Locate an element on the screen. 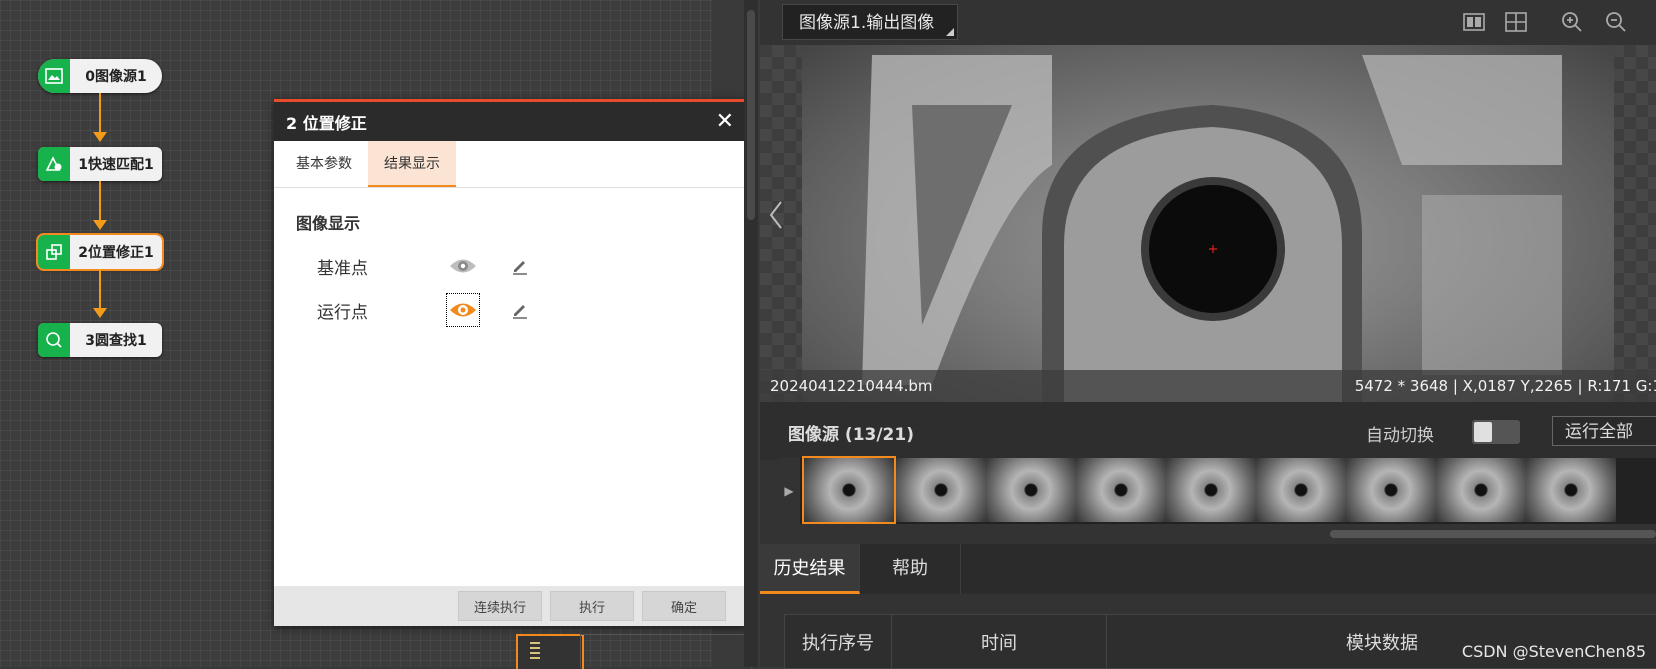 This screenshot has width=1656, height=669. scroll-thumb is located at coordinates (751, 115).